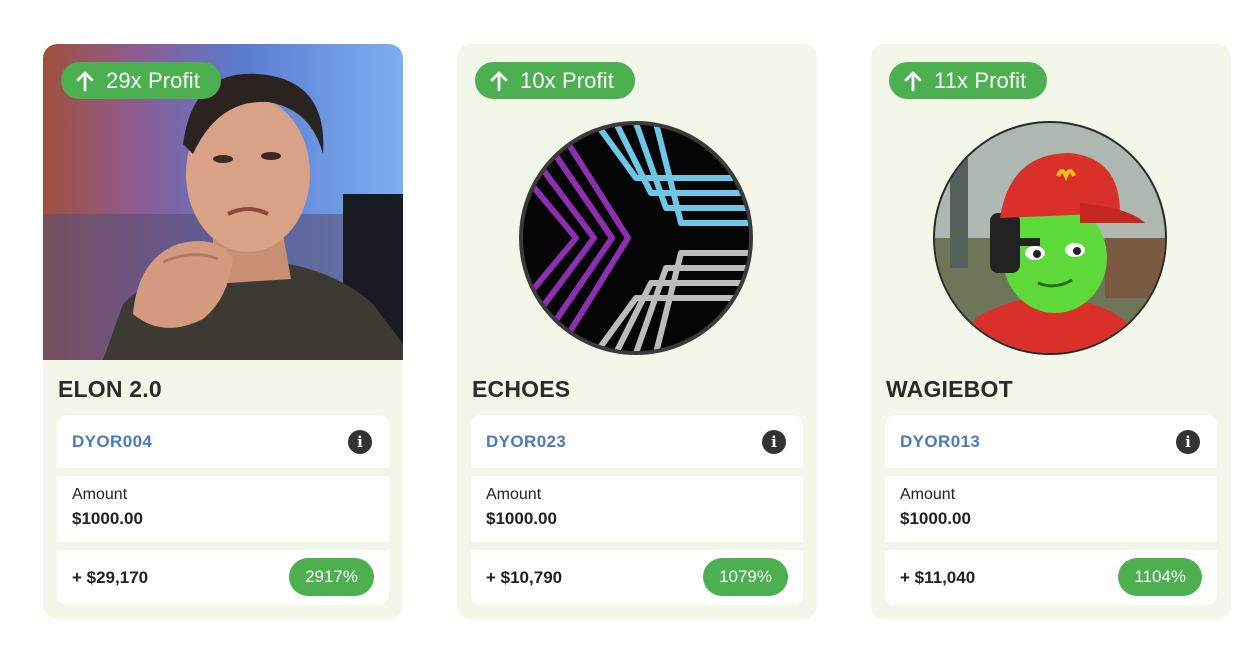 The image size is (1258, 650). I want to click on profit-badge: 11x Profit, so click(968, 80).